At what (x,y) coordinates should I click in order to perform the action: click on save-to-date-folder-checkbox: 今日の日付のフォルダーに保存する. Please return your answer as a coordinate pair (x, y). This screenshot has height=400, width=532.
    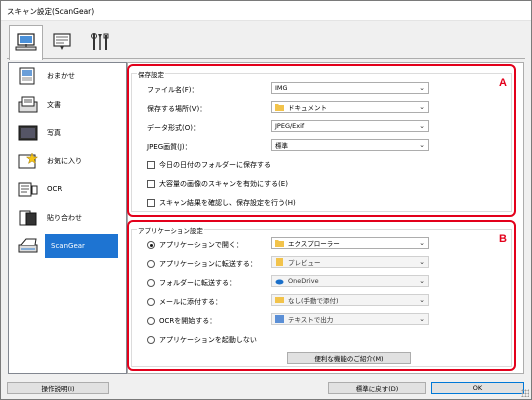
    Looking at the image, I should click on (209, 165).